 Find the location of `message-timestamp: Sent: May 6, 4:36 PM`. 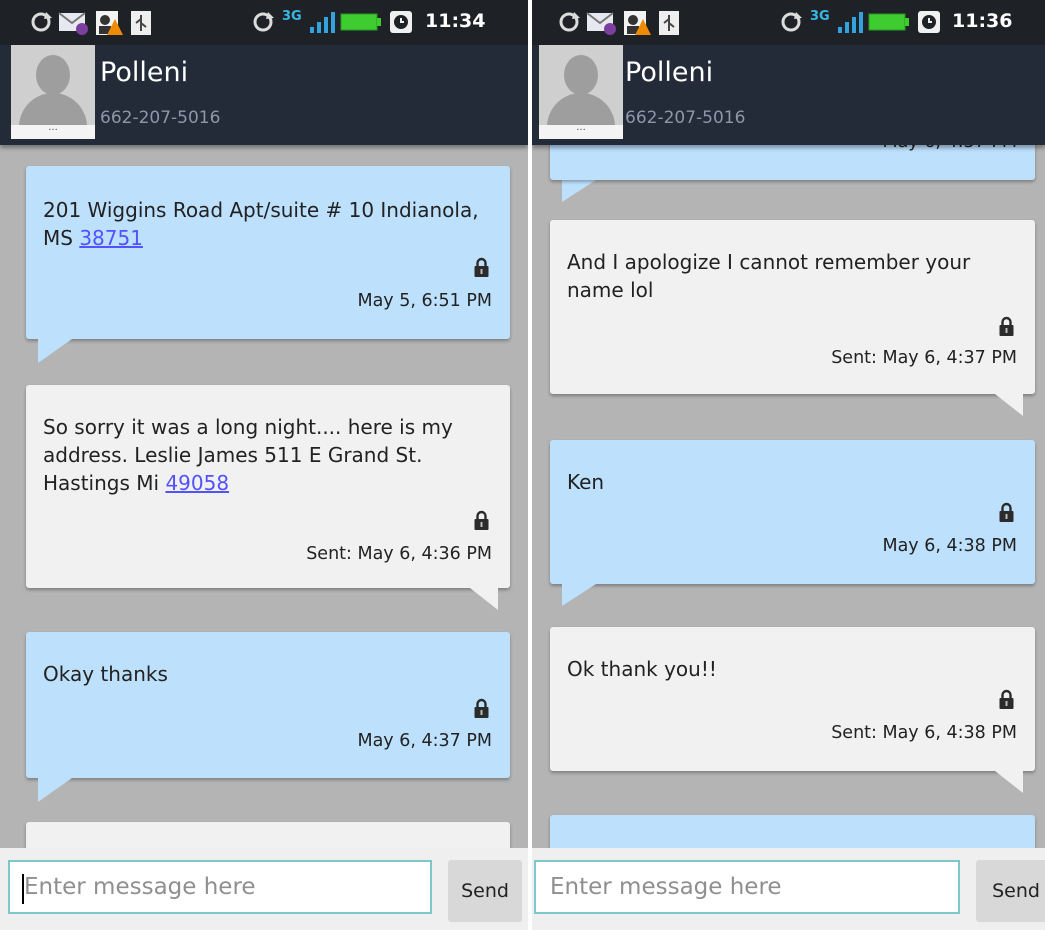

message-timestamp: Sent: May 6, 4:36 PM is located at coordinates (399, 554).